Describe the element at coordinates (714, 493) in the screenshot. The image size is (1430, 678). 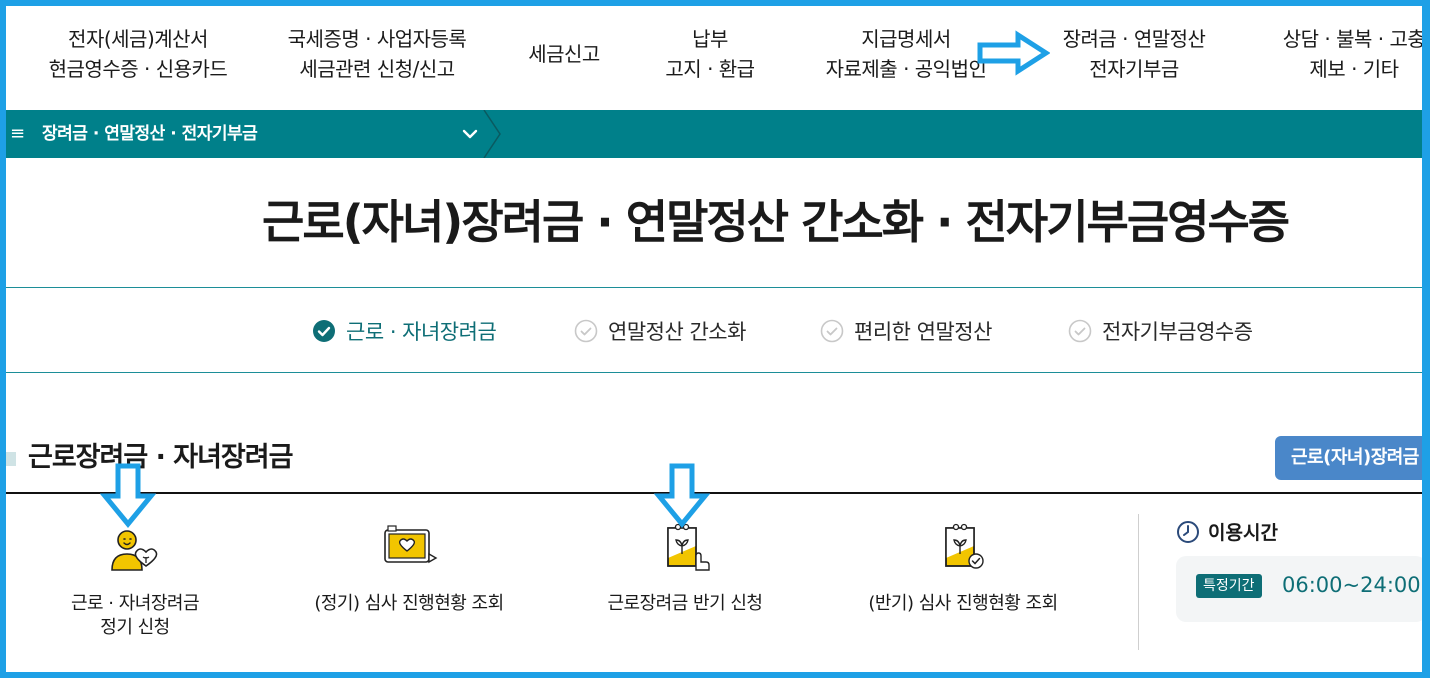
I see `section-divider` at that location.